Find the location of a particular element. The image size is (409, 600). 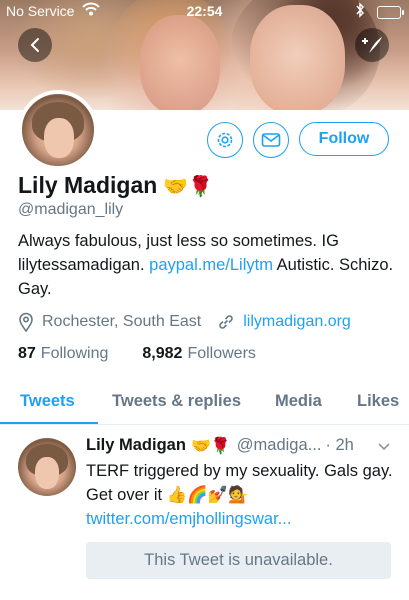

follow-button: Follow is located at coordinates (344, 139).